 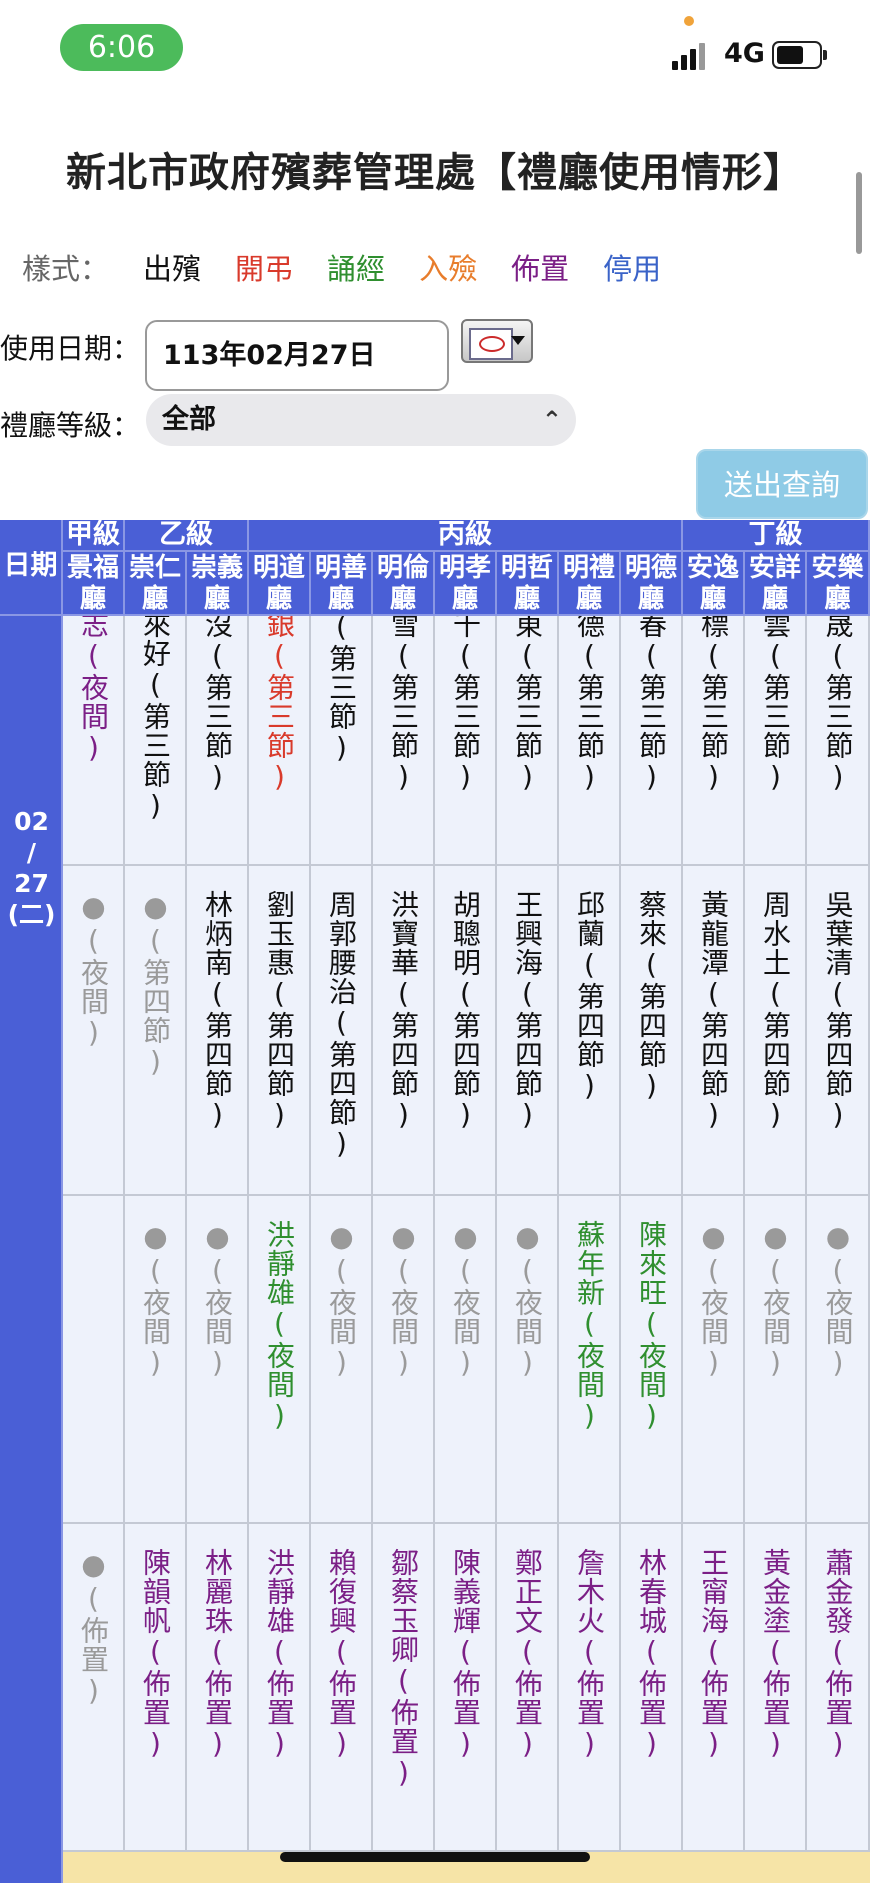 I want to click on schedule-entry: 林麗珠(佈置), so click(x=217, y=1654).